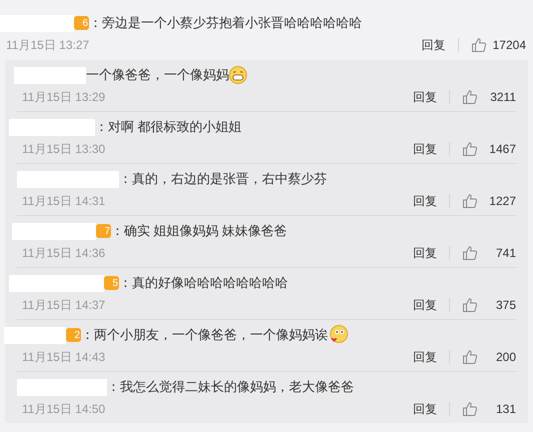 This screenshot has height=432, width=533. What do you see at coordinates (64, 97) in the screenshot?
I see `comment-time: 11月15日 13:29` at bounding box center [64, 97].